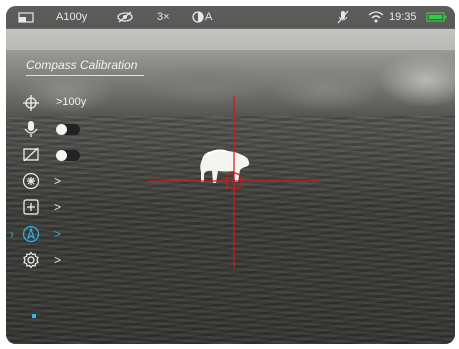 This screenshot has height=349, width=459. What do you see at coordinates (26, 17) in the screenshot?
I see `screen-mode-icon` at bounding box center [26, 17].